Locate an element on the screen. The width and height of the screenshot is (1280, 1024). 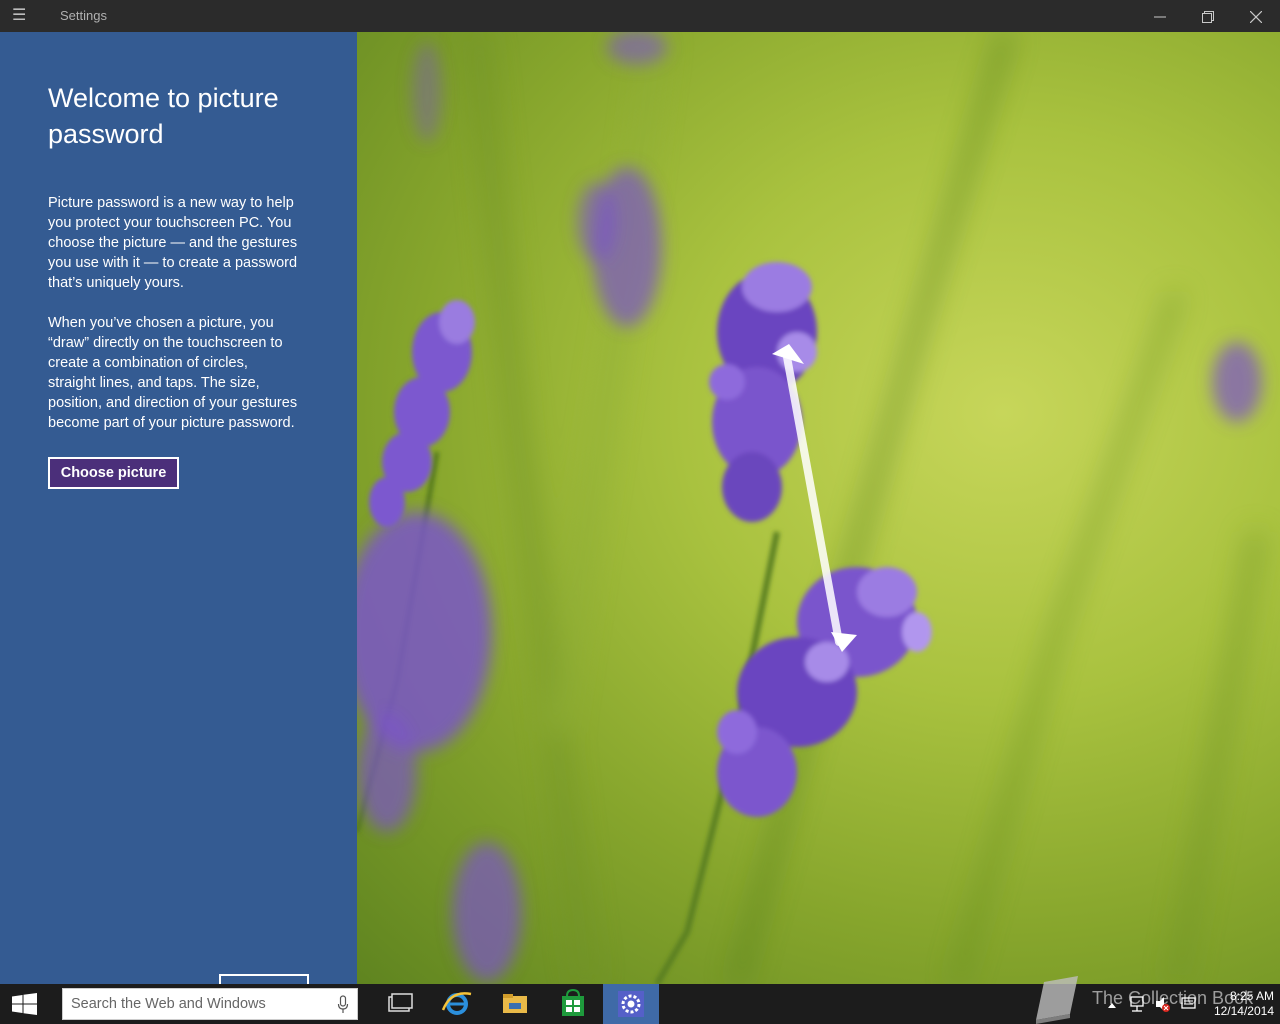
start-button is located at coordinates (24, 1004).